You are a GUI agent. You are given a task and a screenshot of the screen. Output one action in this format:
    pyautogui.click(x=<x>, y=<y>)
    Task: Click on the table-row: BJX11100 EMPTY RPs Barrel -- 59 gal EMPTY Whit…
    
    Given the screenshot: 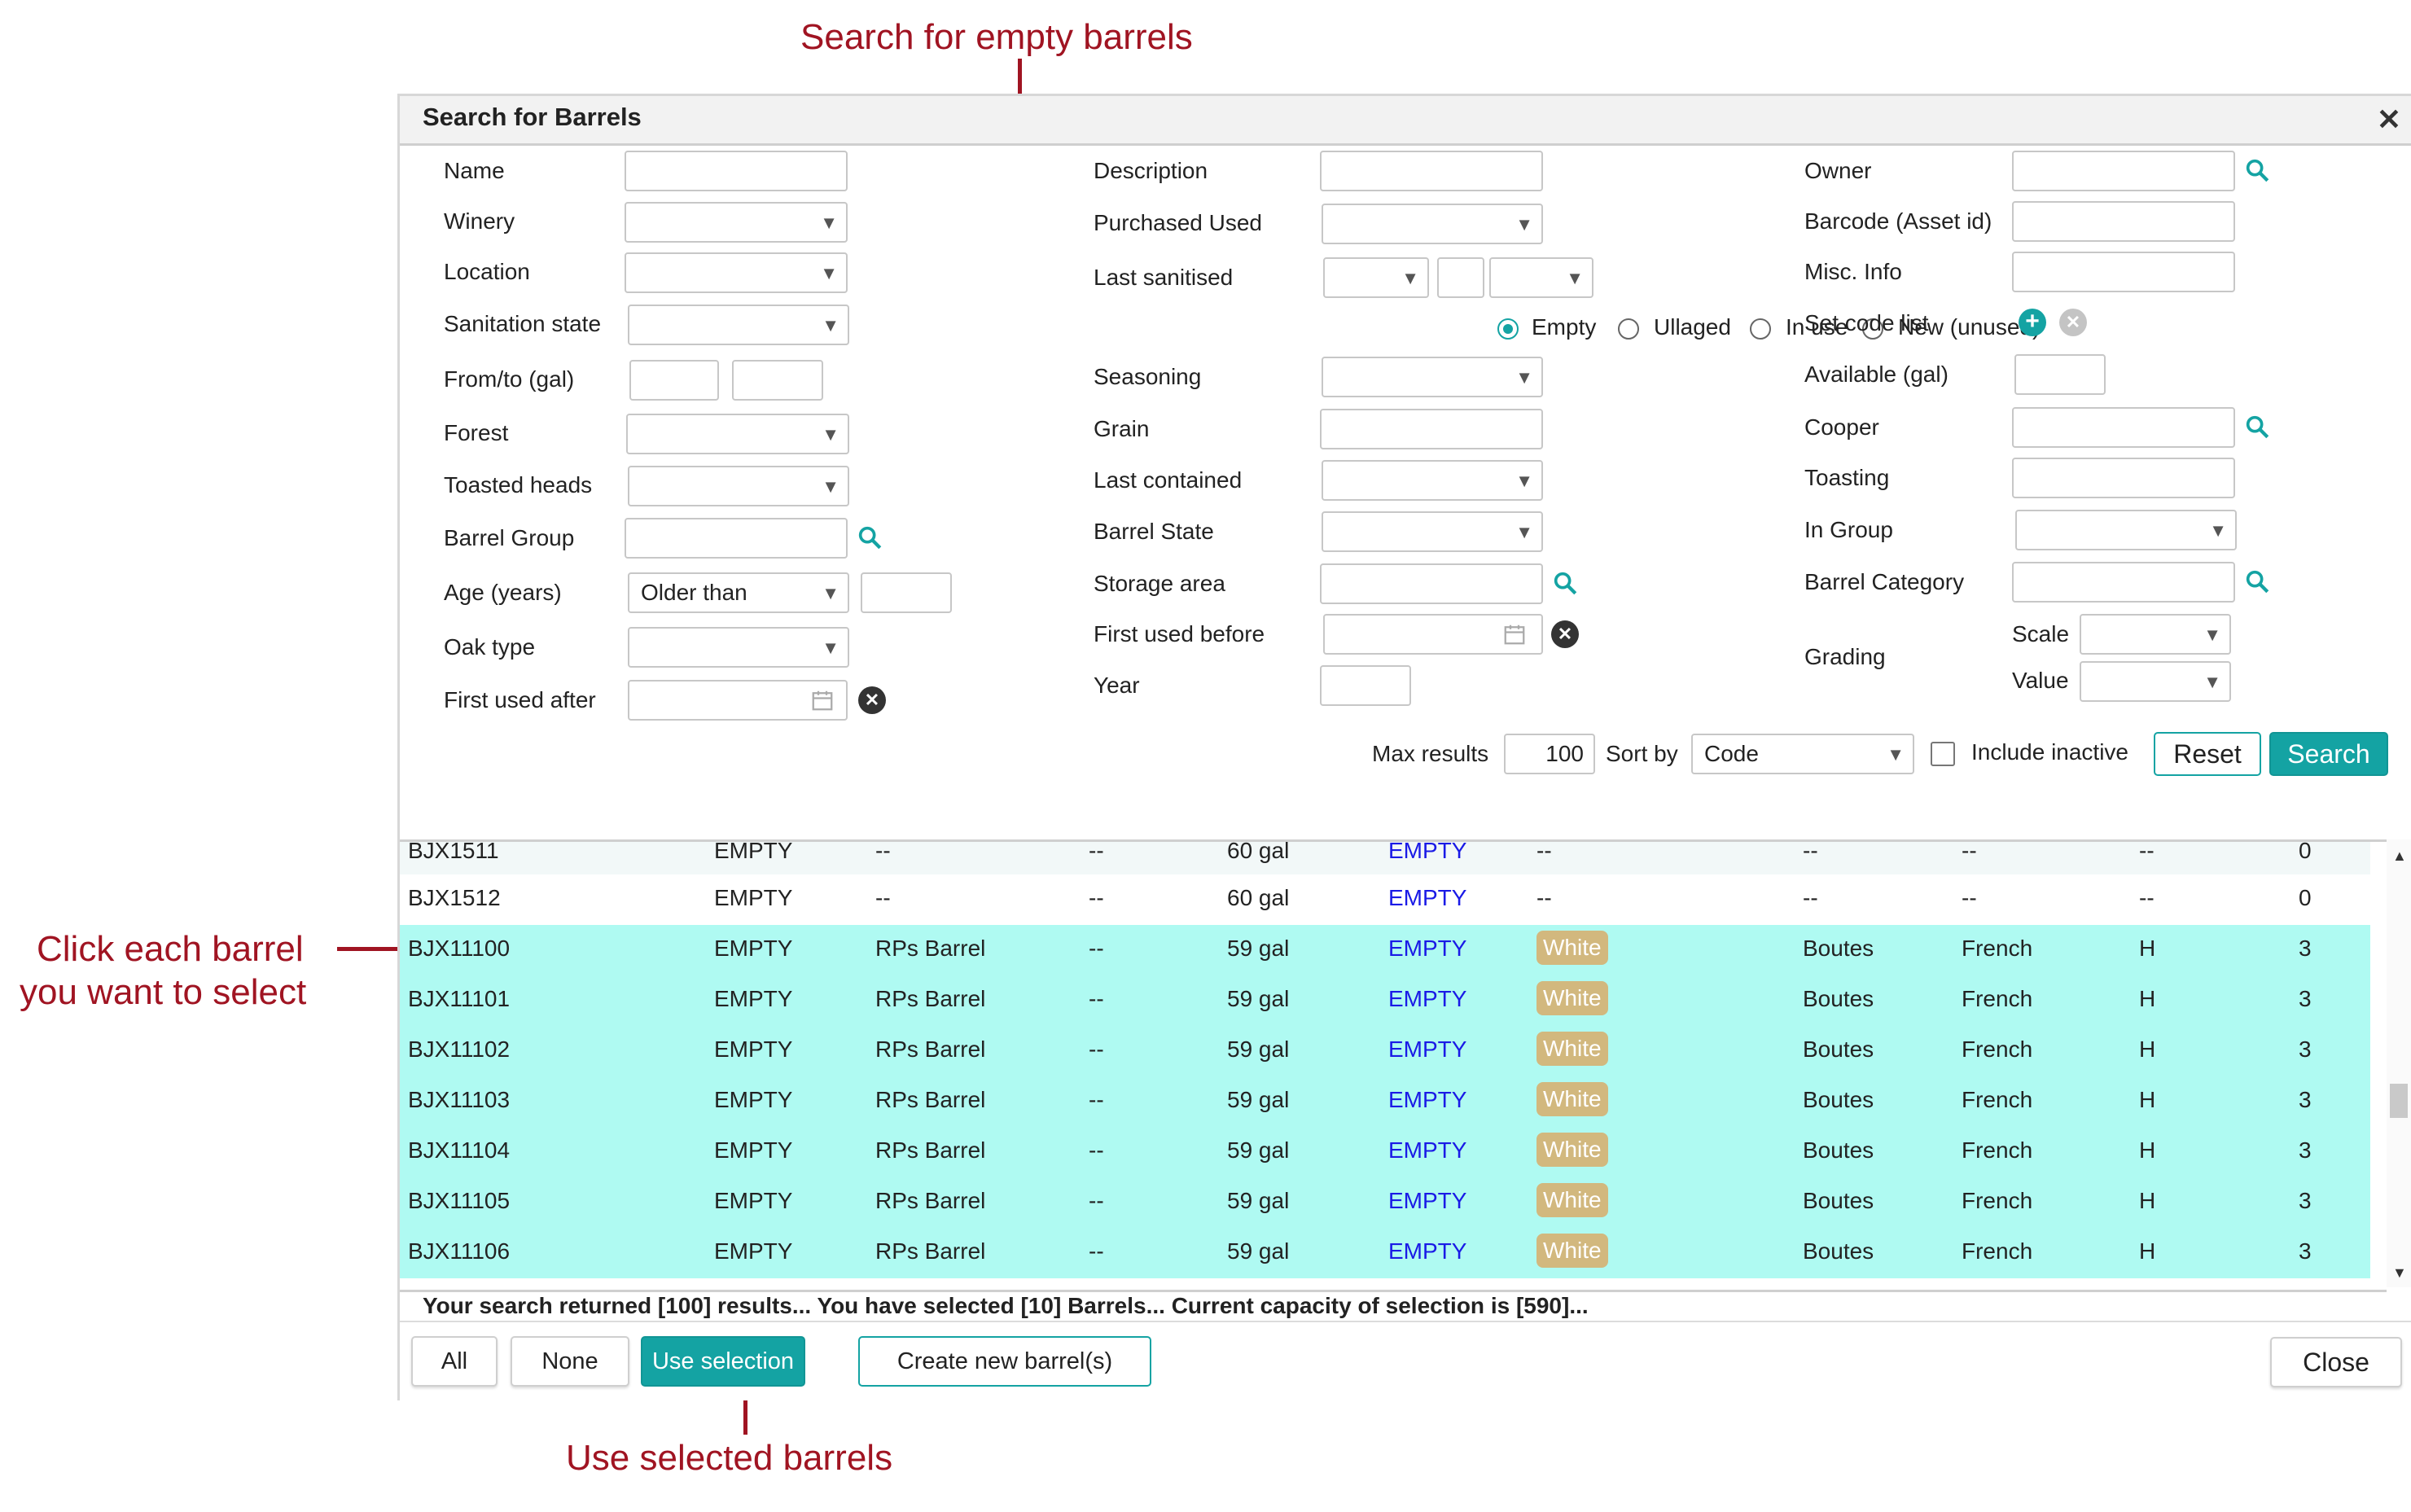 What is the action you would take?
    pyautogui.click(x=1385, y=950)
    